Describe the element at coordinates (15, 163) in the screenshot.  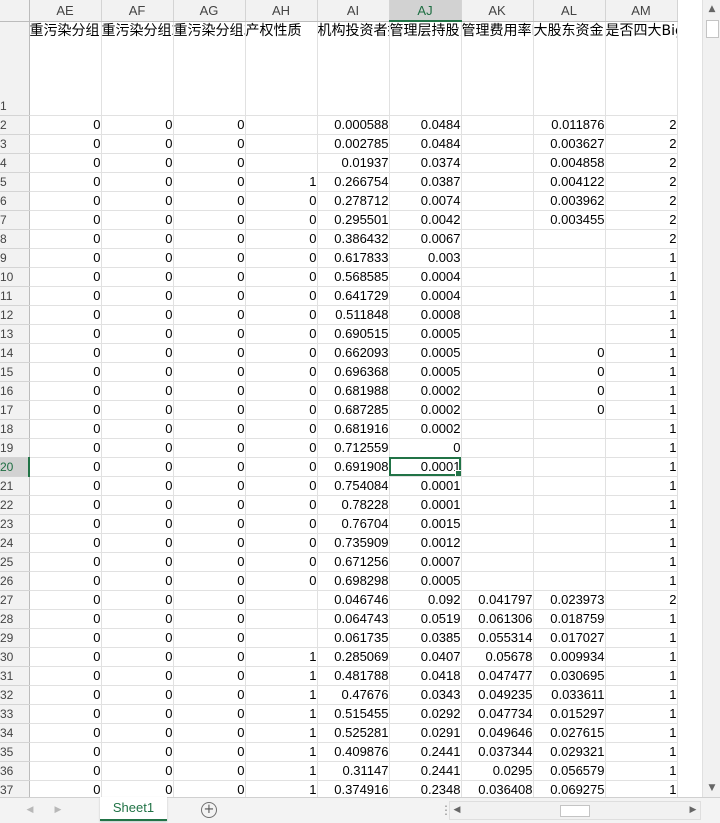
I see `row-header: 4` at that location.